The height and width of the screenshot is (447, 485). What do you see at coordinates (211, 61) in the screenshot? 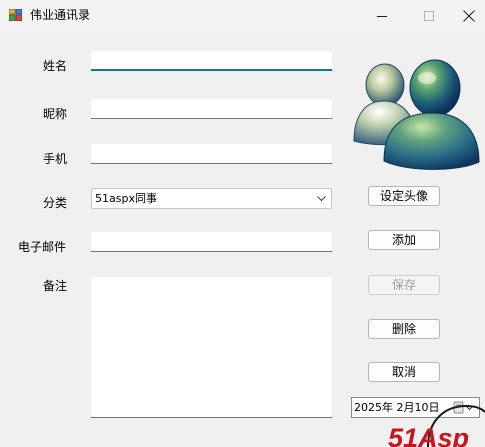
I see `name-input` at bounding box center [211, 61].